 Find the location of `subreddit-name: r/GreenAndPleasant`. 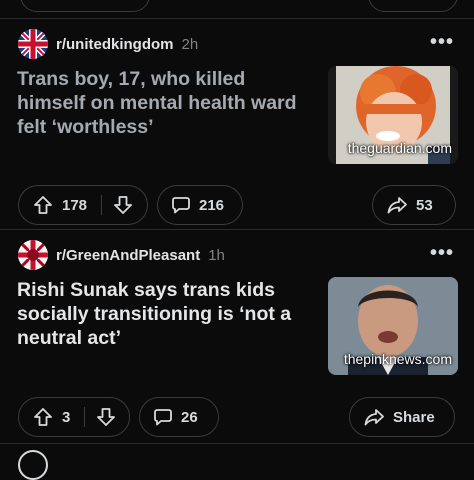

subreddit-name: r/GreenAndPleasant is located at coordinates (128, 255).